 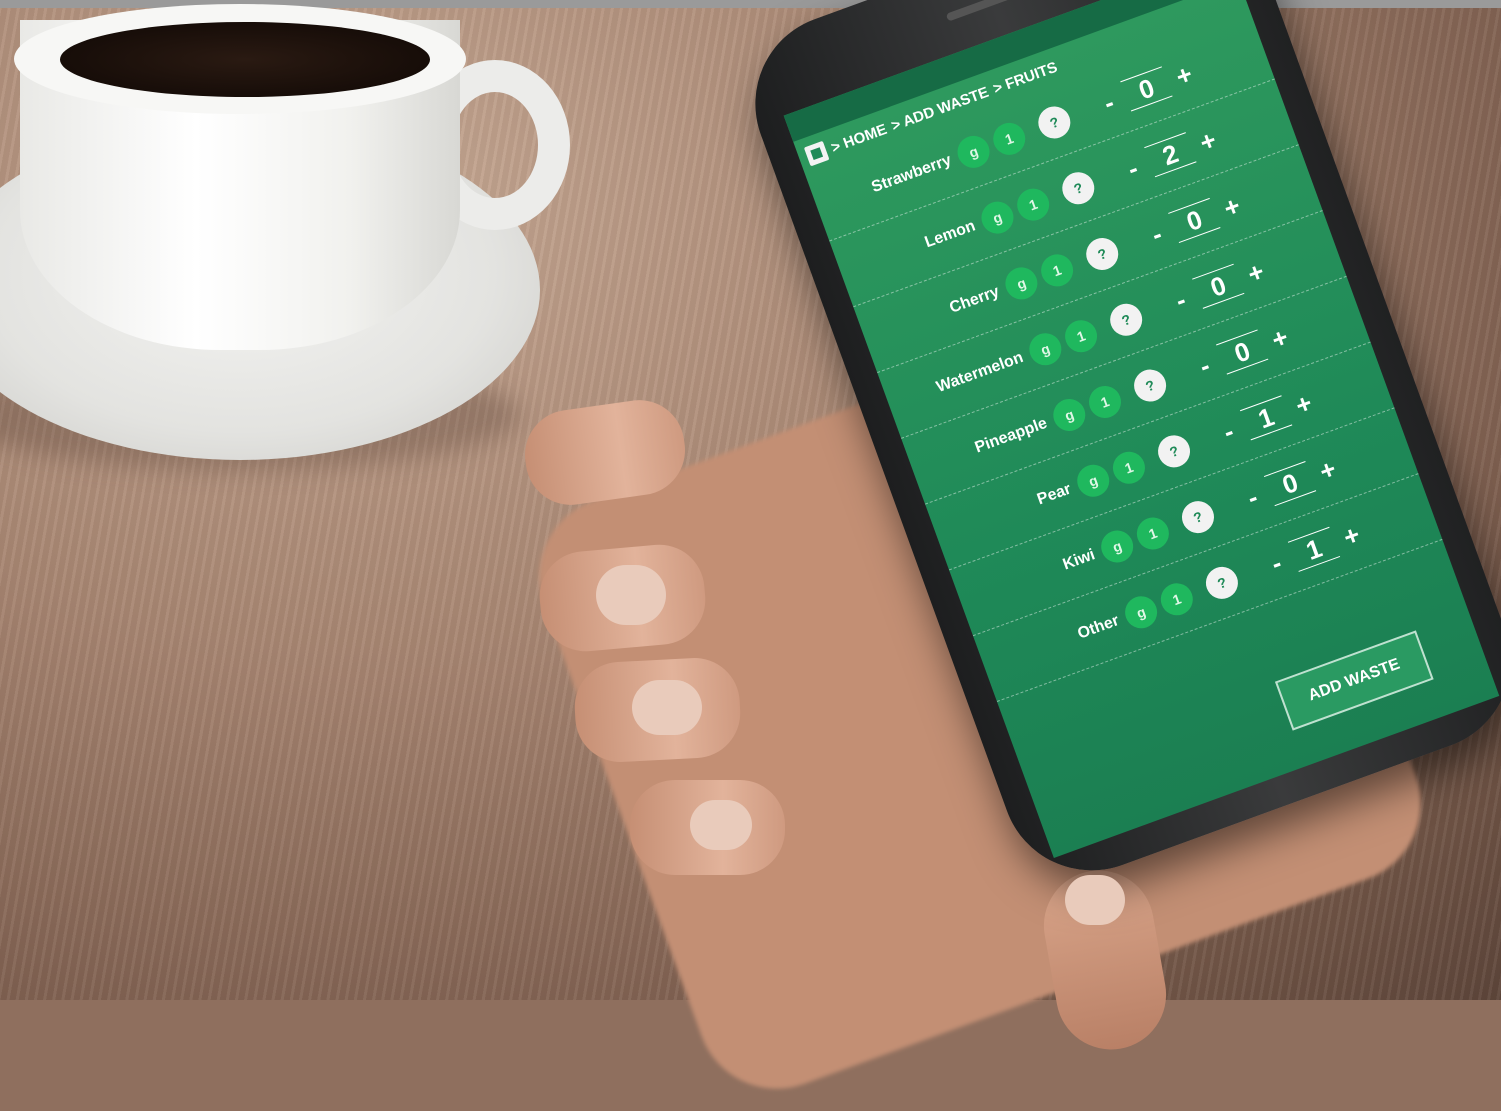 What do you see at coordinates (245, 59) in the screenshot?
I see `coffee` at bounding box center [245, 59].